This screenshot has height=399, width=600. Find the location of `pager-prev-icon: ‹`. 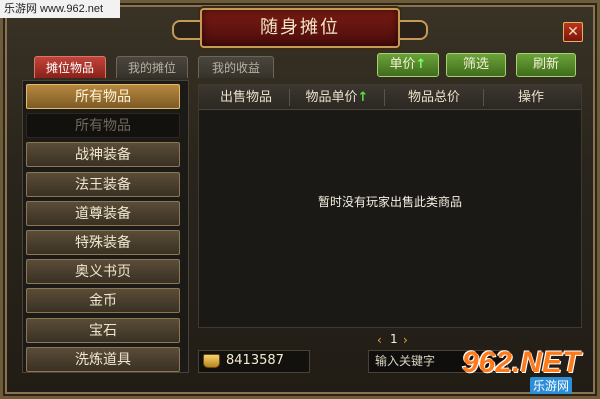

pager-prev-icon: ‹ is located at coordinates (379, 340).